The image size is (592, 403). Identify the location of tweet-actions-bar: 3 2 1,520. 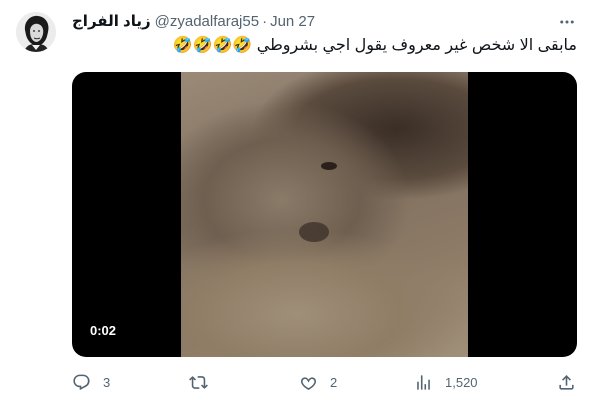
(324, 382).